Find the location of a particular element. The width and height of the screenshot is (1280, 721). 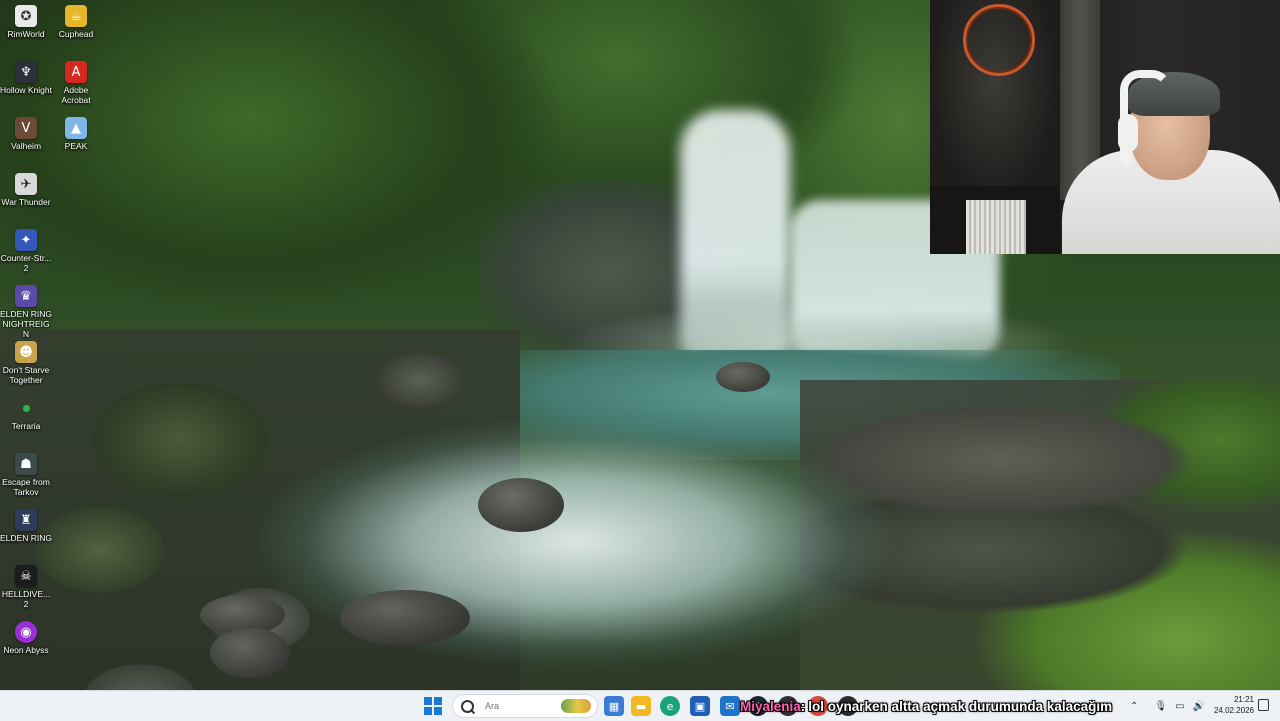

desktop-shortcut-elden-ring: ♜ ELDEN RING is located at coordinates (26, 526).